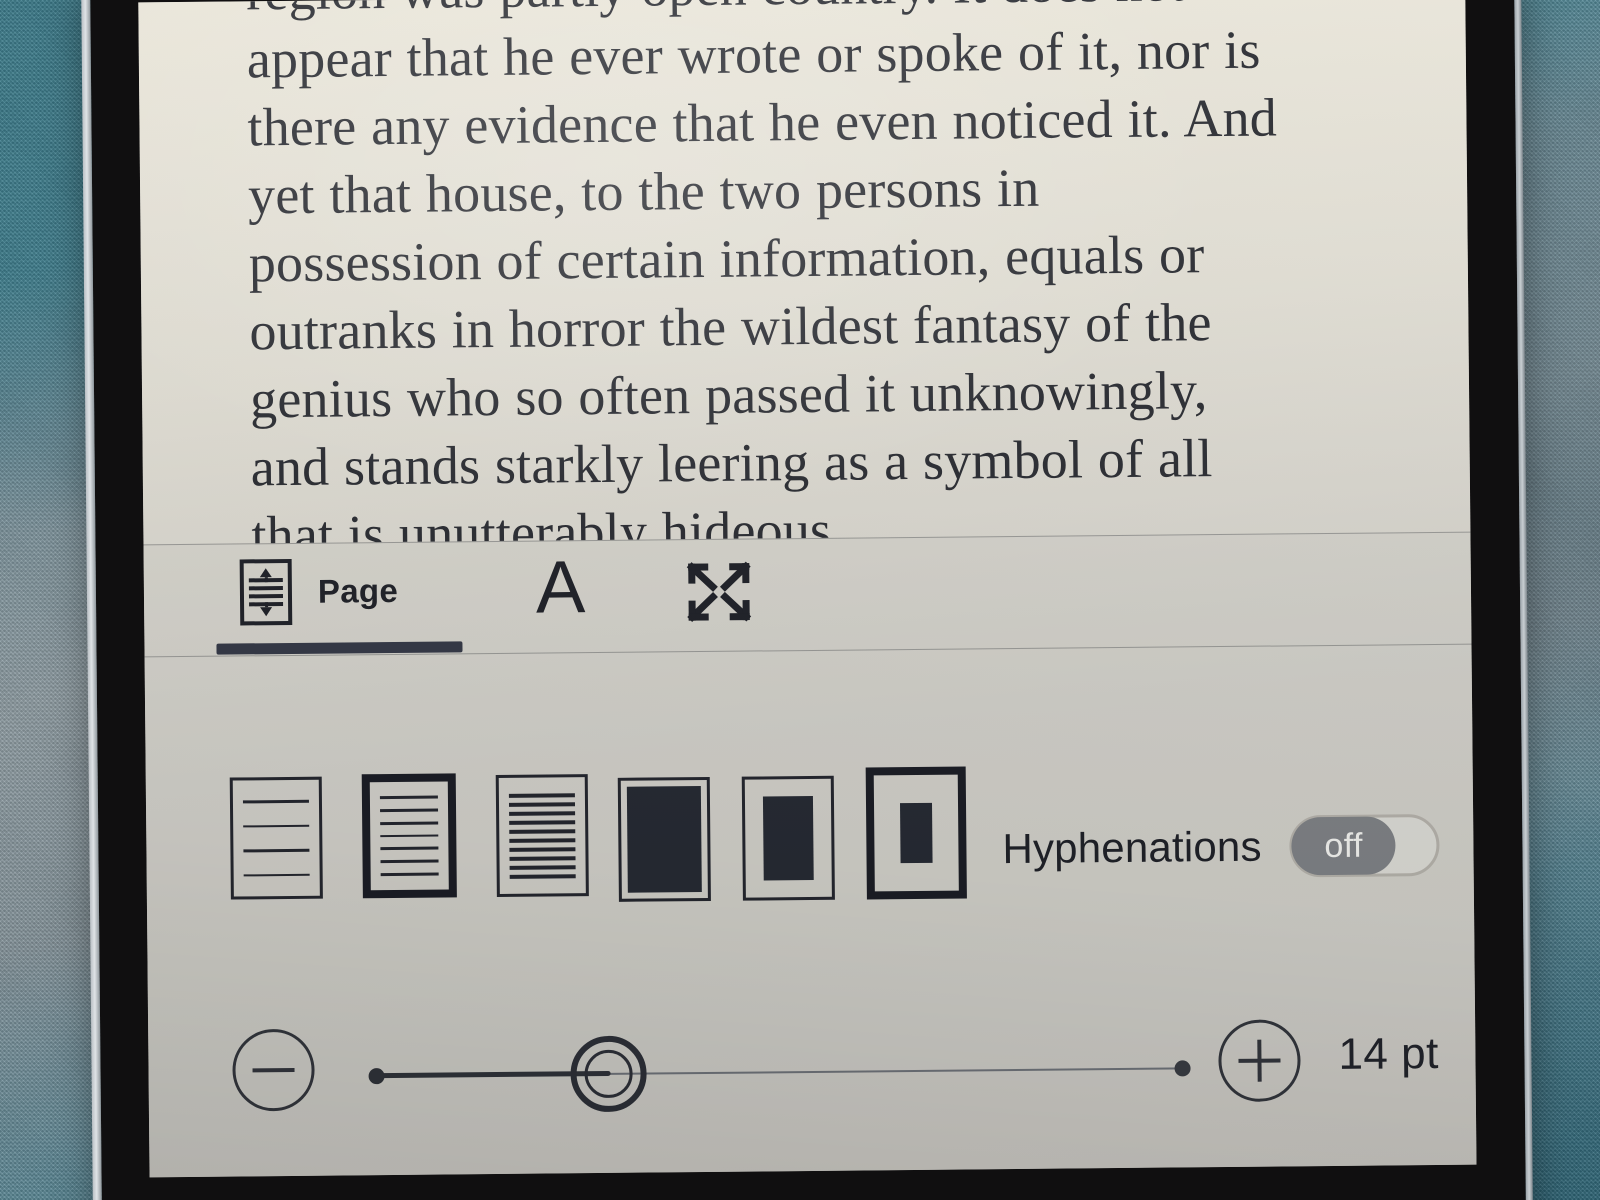 The height and width of the screenshot is (1200, 1600). I want to click on line-spacing-medium-option, so click(409, 836).